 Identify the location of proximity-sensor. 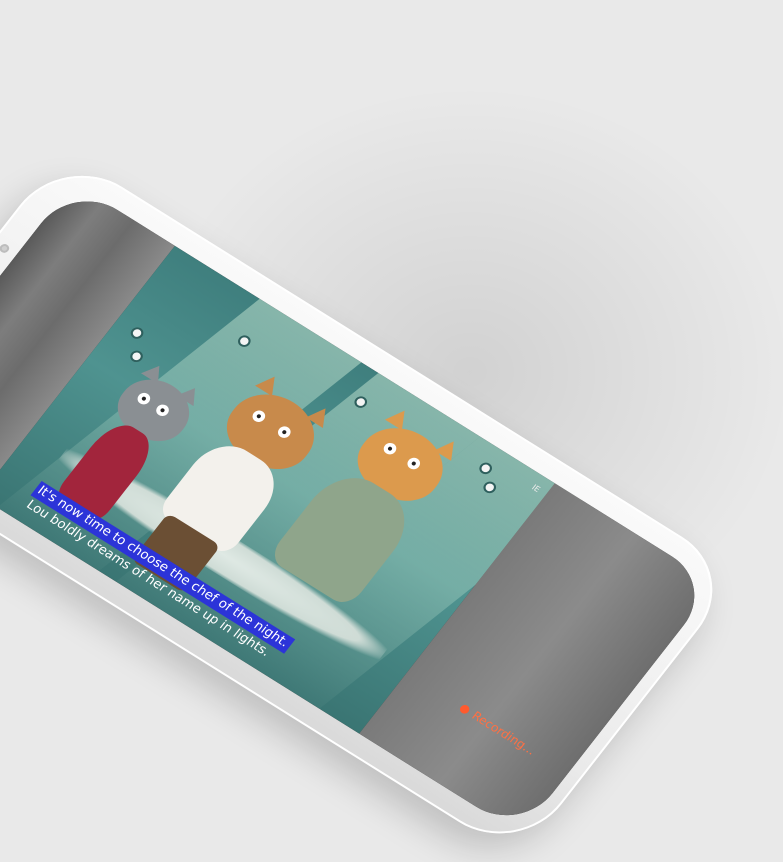
(6, 248).